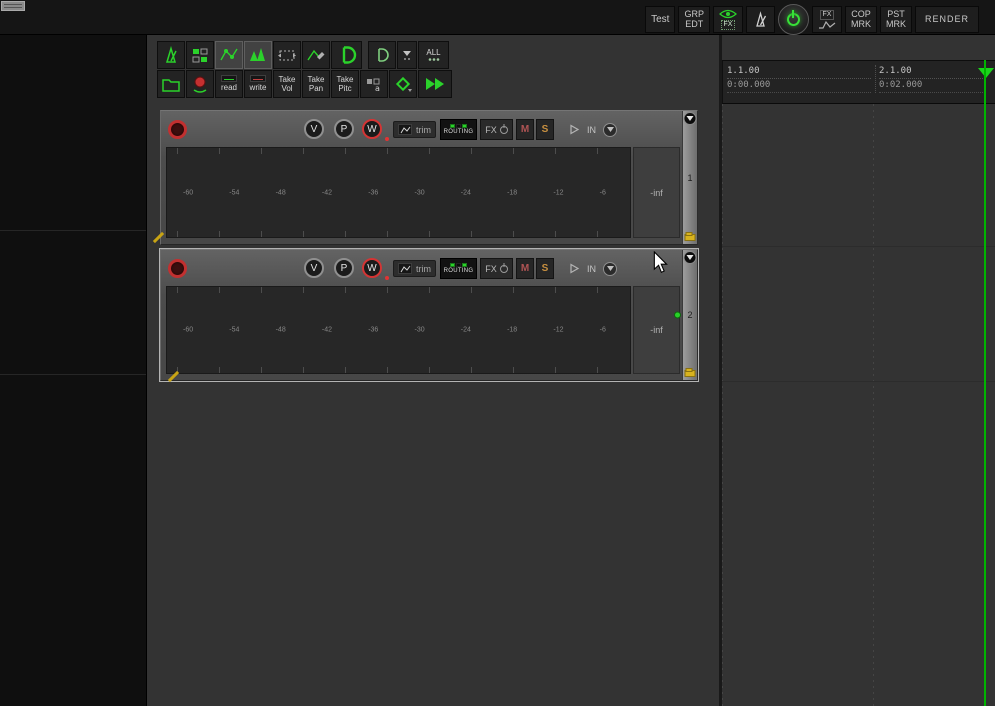 The height and width of the screenshot is (706, 995). What do you see at coordinates (728, 25) in the screenshot?
I see `fx-visibility-label: FX` at bounding box center [728, 25].